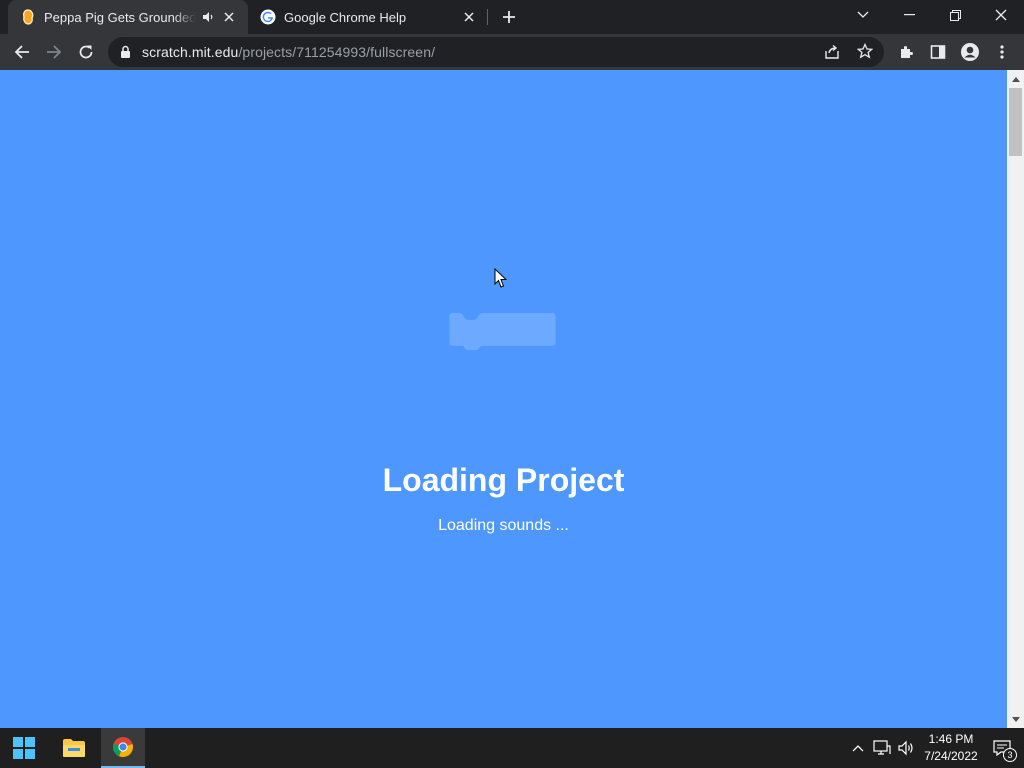  I want to click on url-host: scratch.mit.edu, so click(190, 52).